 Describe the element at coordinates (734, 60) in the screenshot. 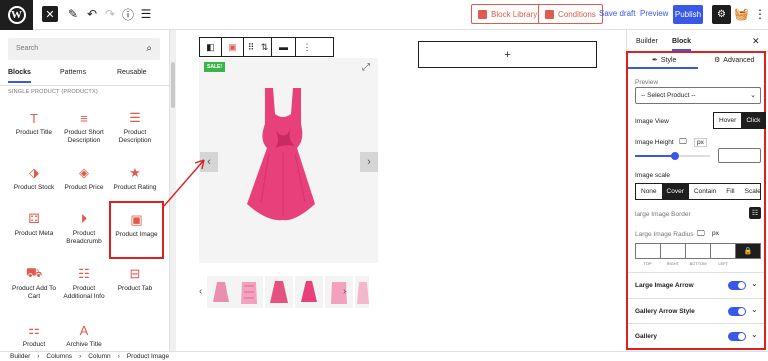

I see `subtab-advanced: ⚙ Advanced` at that location.